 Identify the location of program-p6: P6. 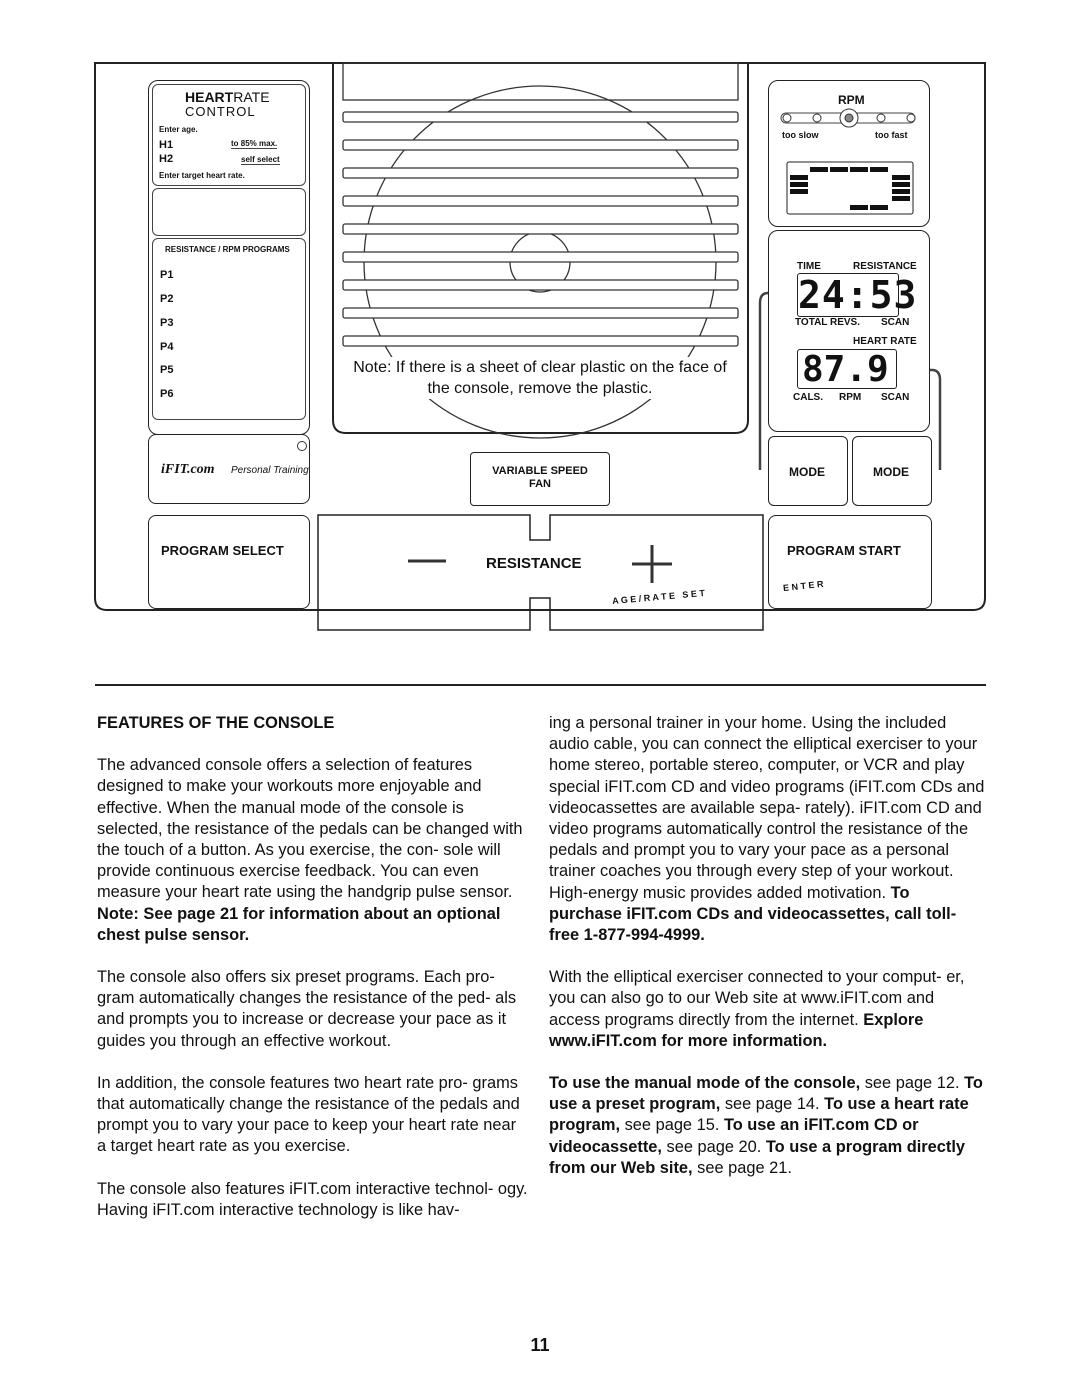
(167, 394).